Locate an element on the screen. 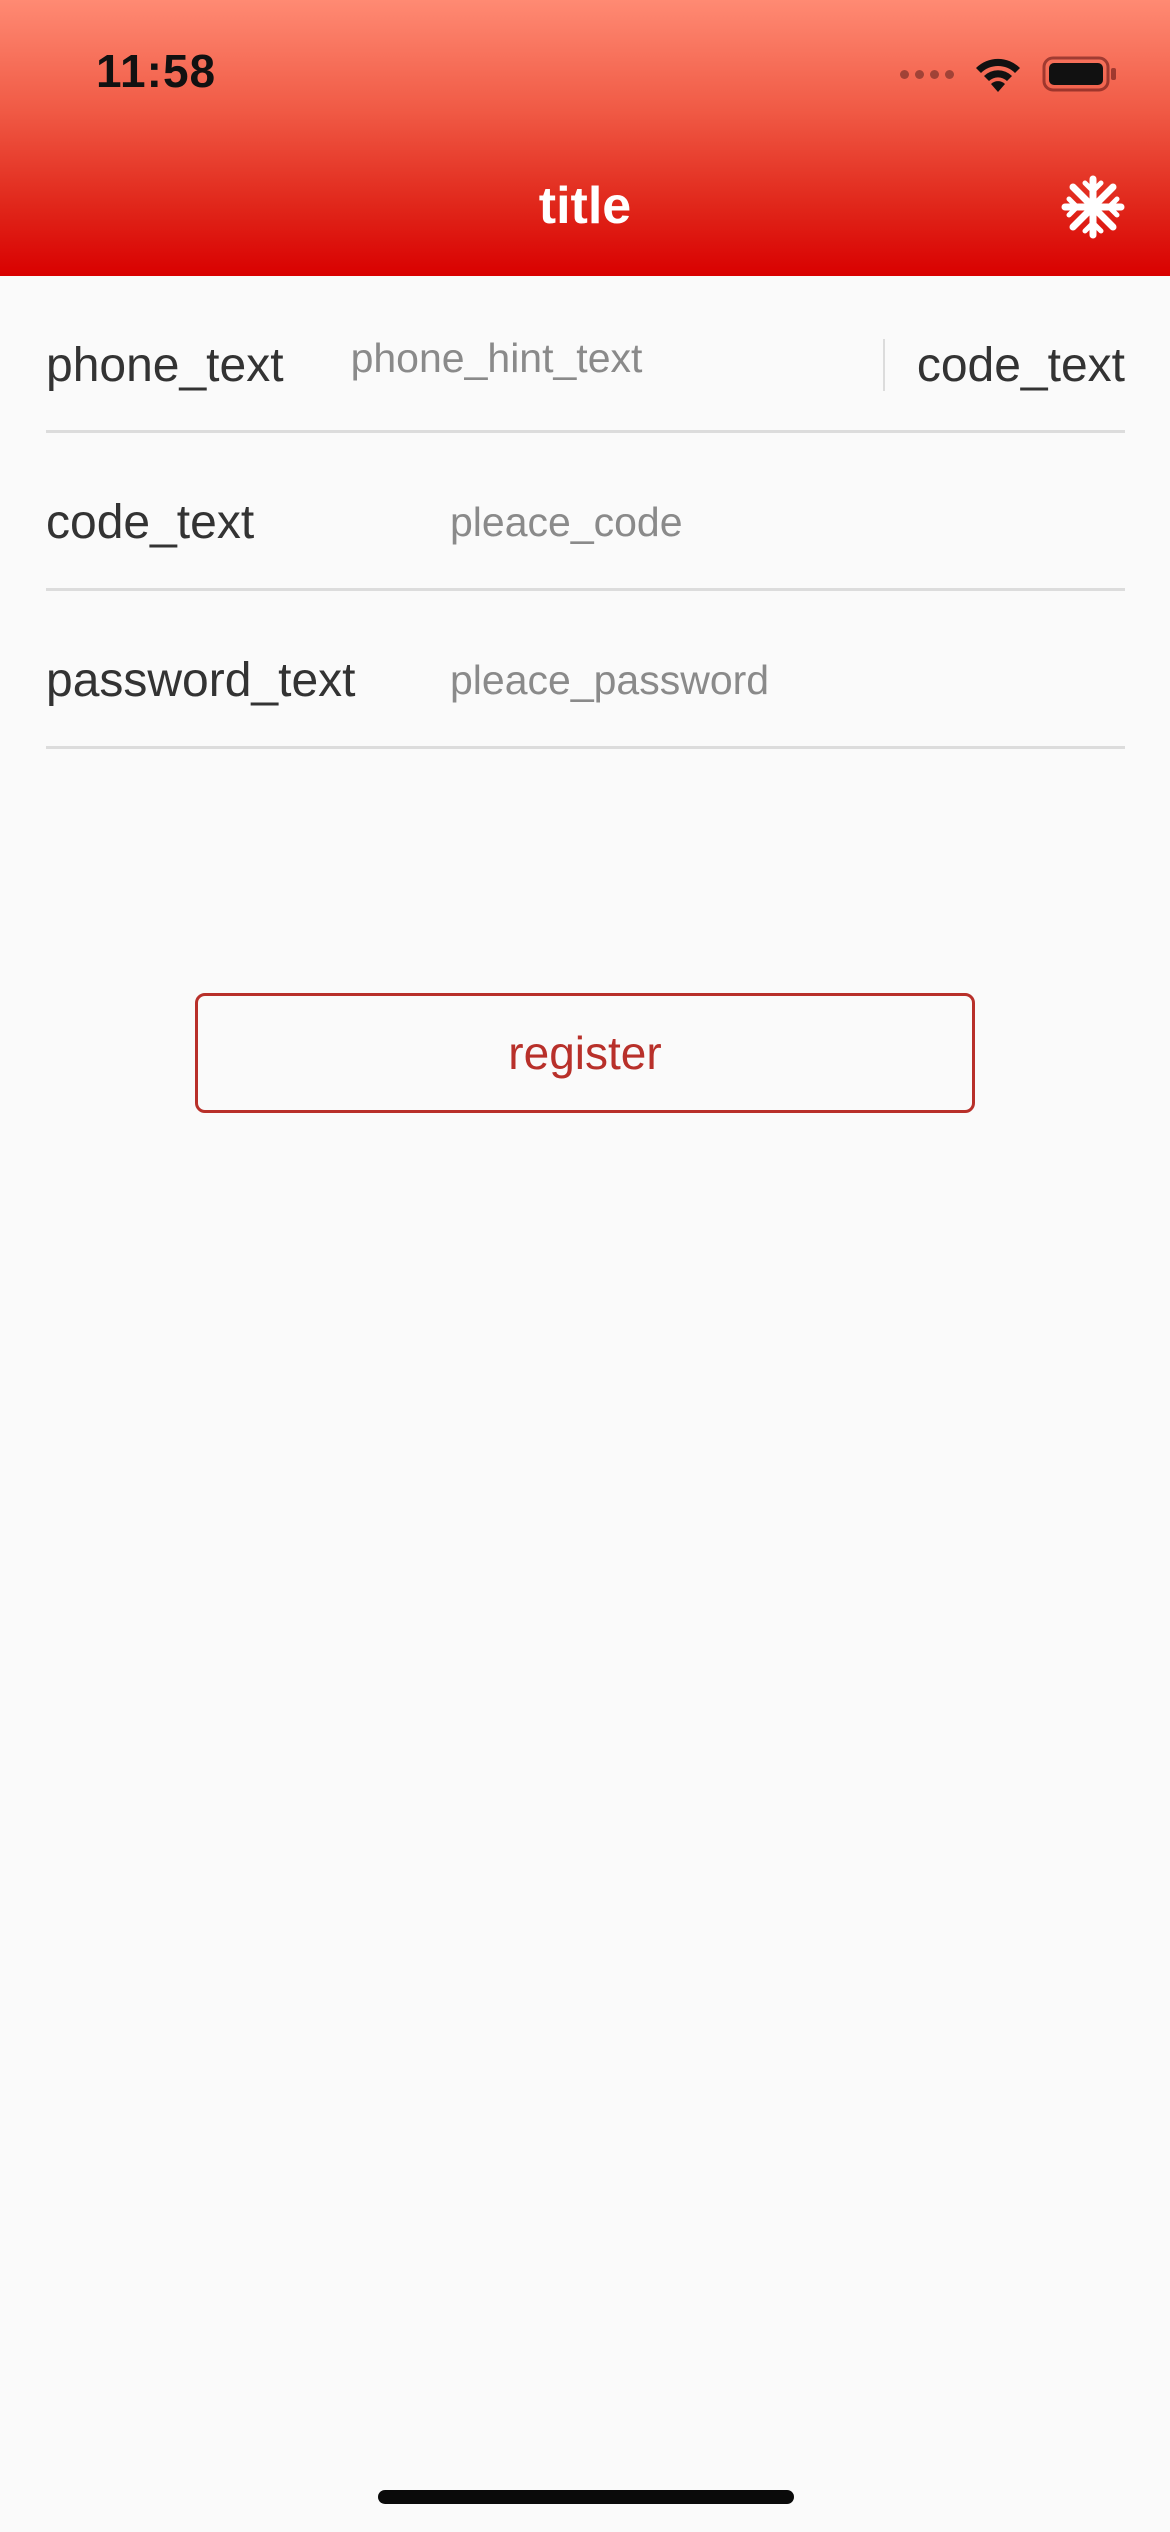 This screenshot has height=2532, width=1170. password-input is located at coordinates (787, 680).